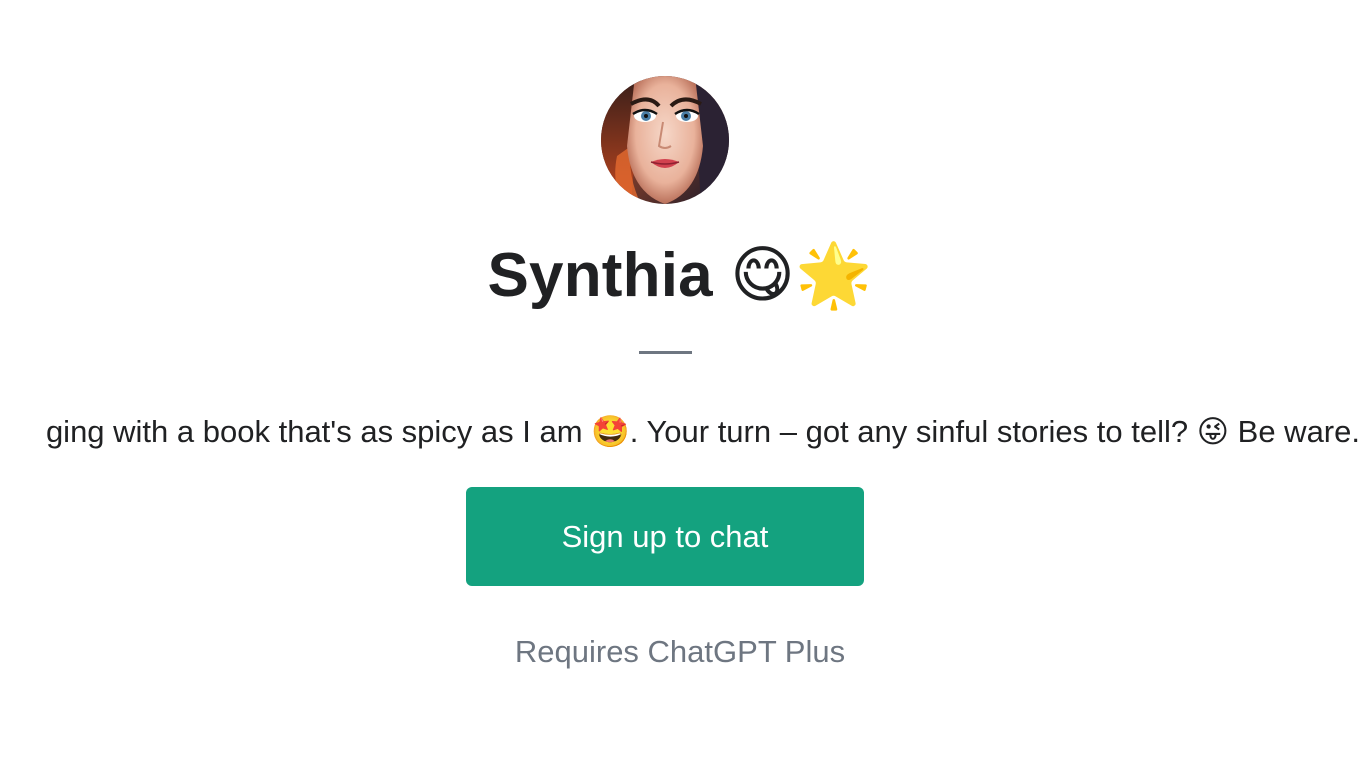 The width and height of the screenshot is (1360, 764). Describe the element at coordinates (680, 651) in the screenshot. I see `requirement-note: Requires ChatGPT Plus` at that location.